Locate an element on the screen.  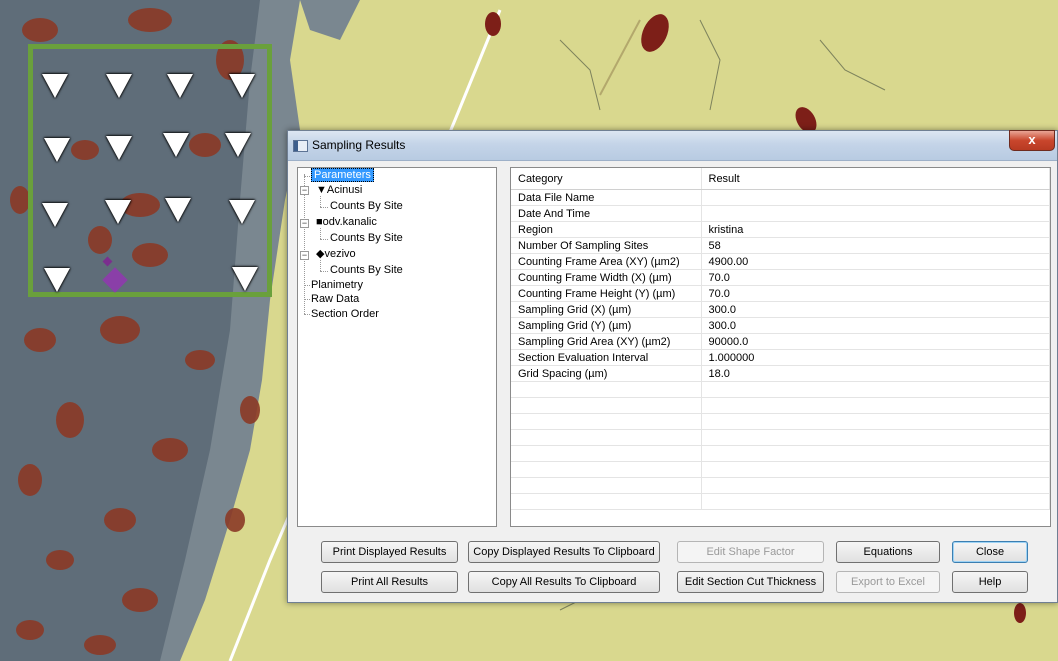
window-title: Sampling Results is located at coordinates (359, 145).